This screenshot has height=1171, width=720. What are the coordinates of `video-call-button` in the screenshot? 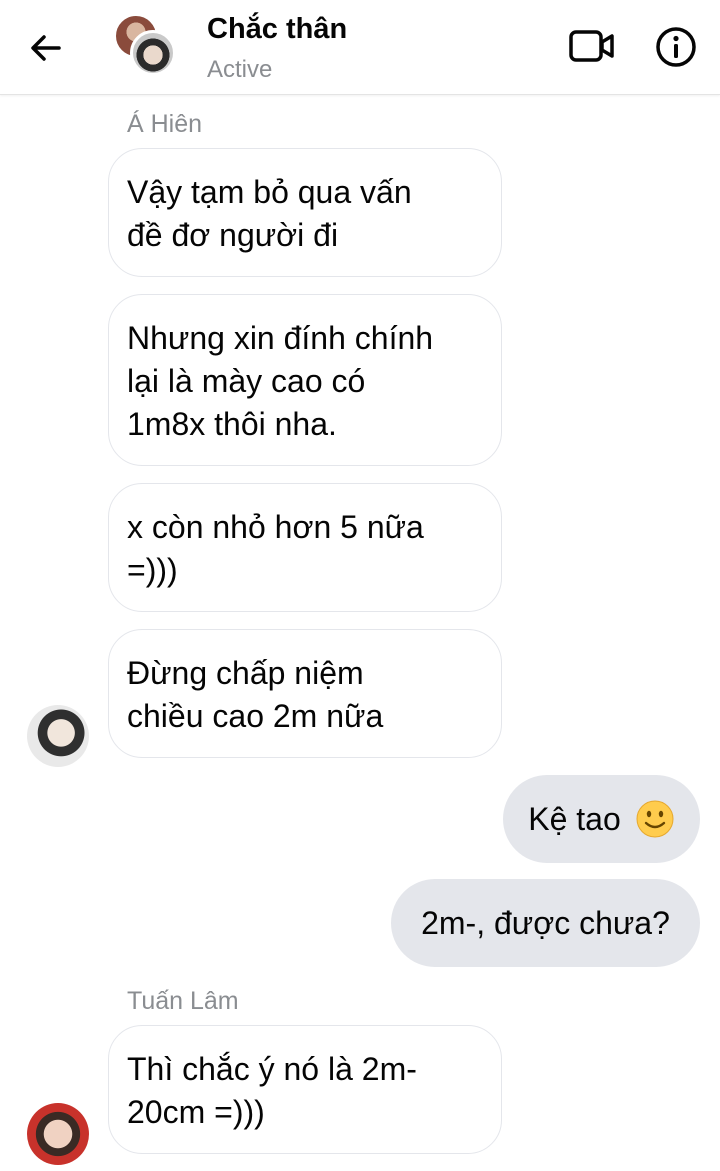 It's located at (592, 46).